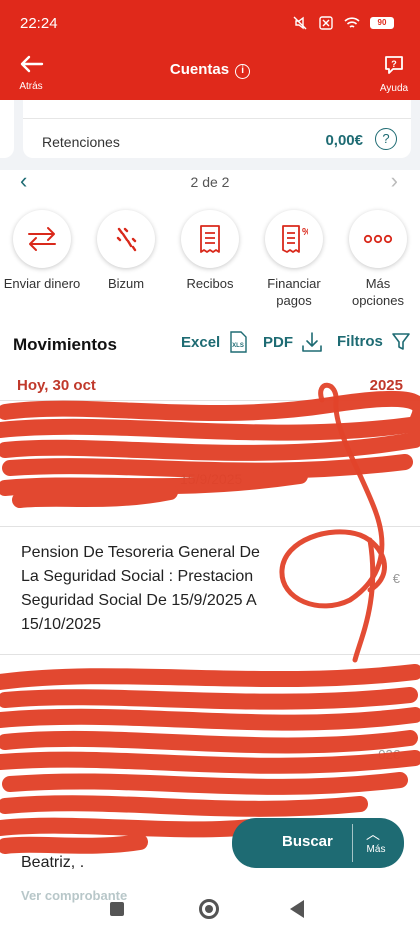  What do you see at coordinates (386, 385) in the screenshot?
I see `year-label: 2025` at bounding box center [386, 385].